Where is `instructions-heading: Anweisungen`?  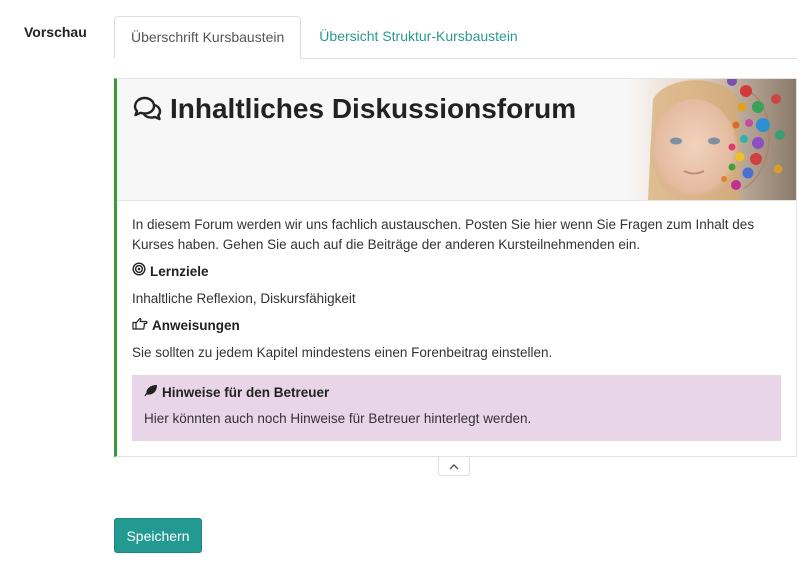
instructions-heading: Anweisungen is located at coordinates (456, 326).